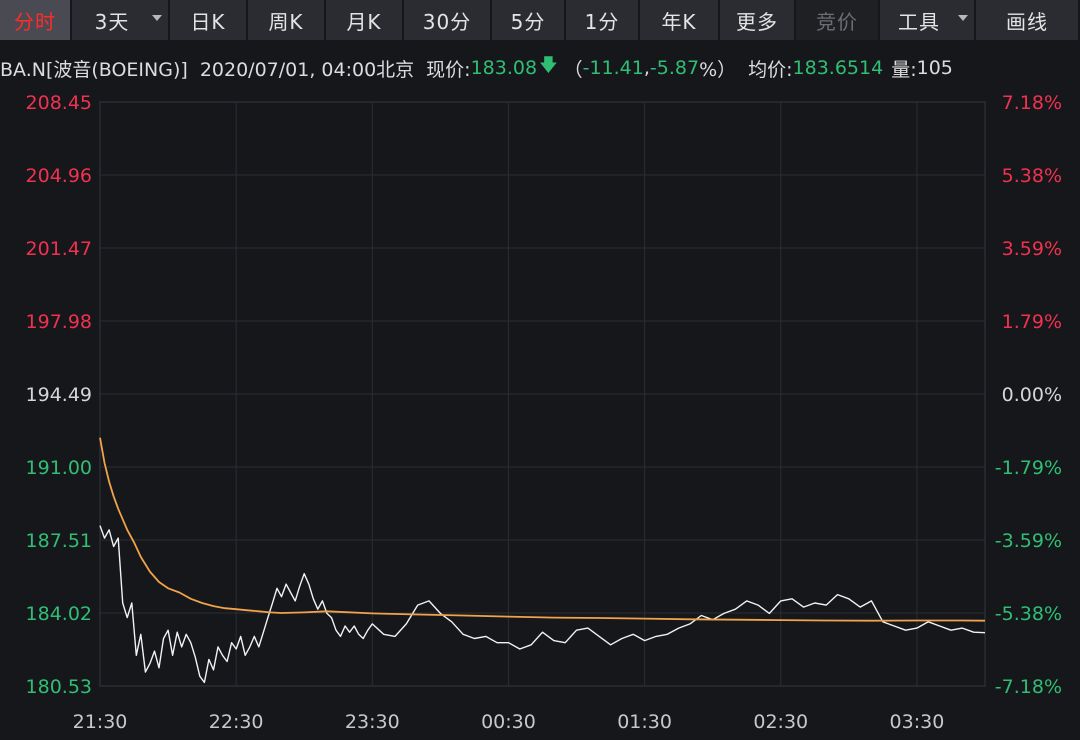  I want to click on tab-label: 更多, so click(757, 21).